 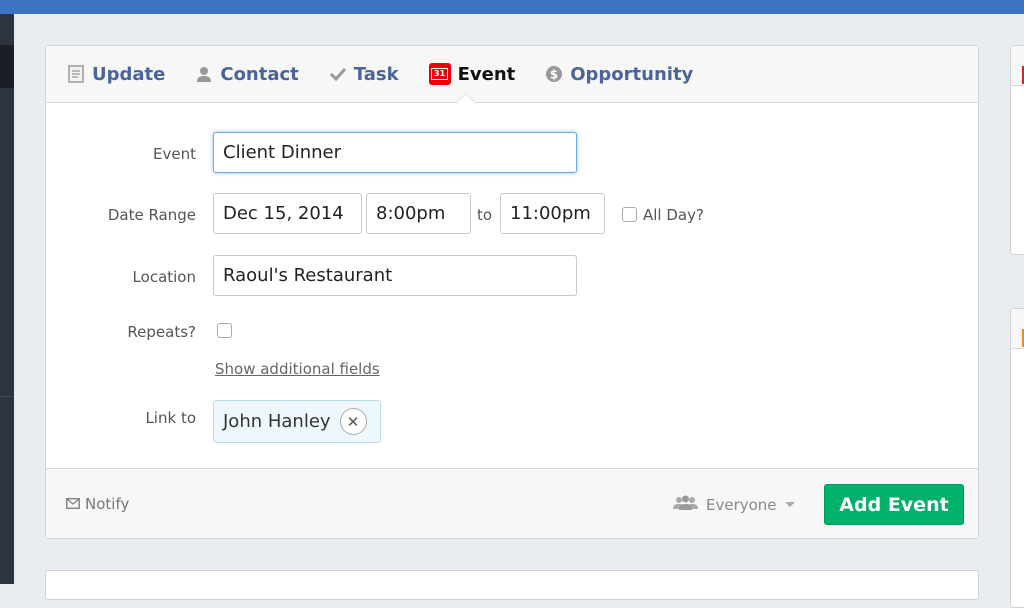 What do you see at coordinates (7, 396) in the screenshot?
I see `divider` at bounding box center [7, 396].